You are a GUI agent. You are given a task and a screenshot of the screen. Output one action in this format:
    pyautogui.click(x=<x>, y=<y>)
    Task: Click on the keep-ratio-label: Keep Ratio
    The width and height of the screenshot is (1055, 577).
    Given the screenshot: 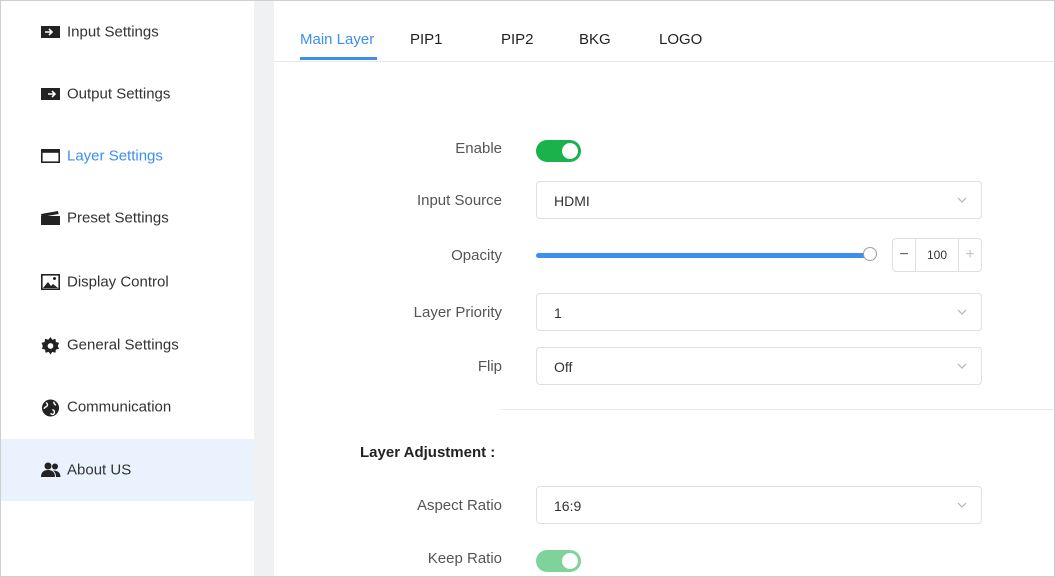 What is the action you would take?
    pyautogui.click(x=464, y=558)
    